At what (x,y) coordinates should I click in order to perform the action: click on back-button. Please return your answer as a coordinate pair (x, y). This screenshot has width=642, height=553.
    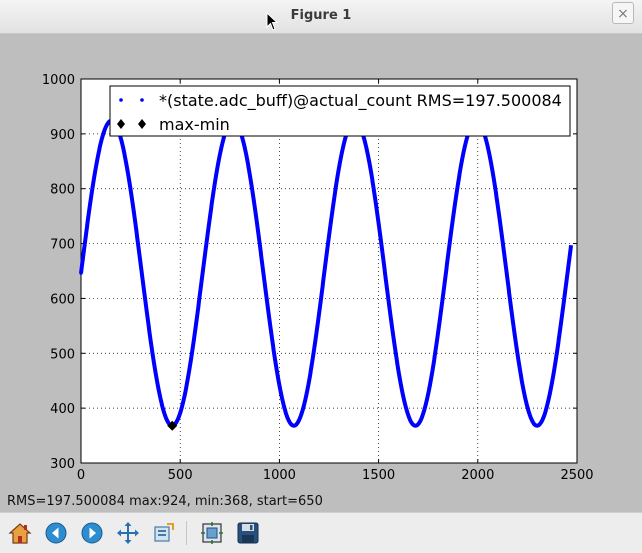
    Looking at the image, I should click on (56, 533).